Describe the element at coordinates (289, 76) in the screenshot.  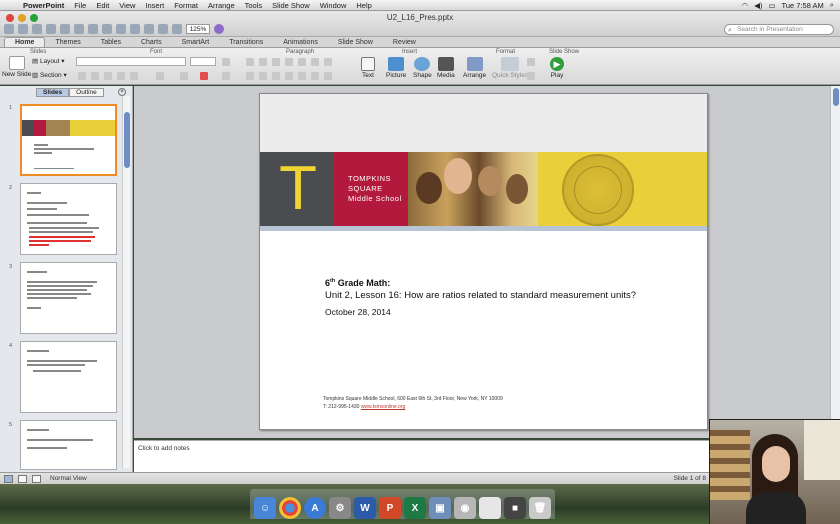
I see `justify-icon` at that location.